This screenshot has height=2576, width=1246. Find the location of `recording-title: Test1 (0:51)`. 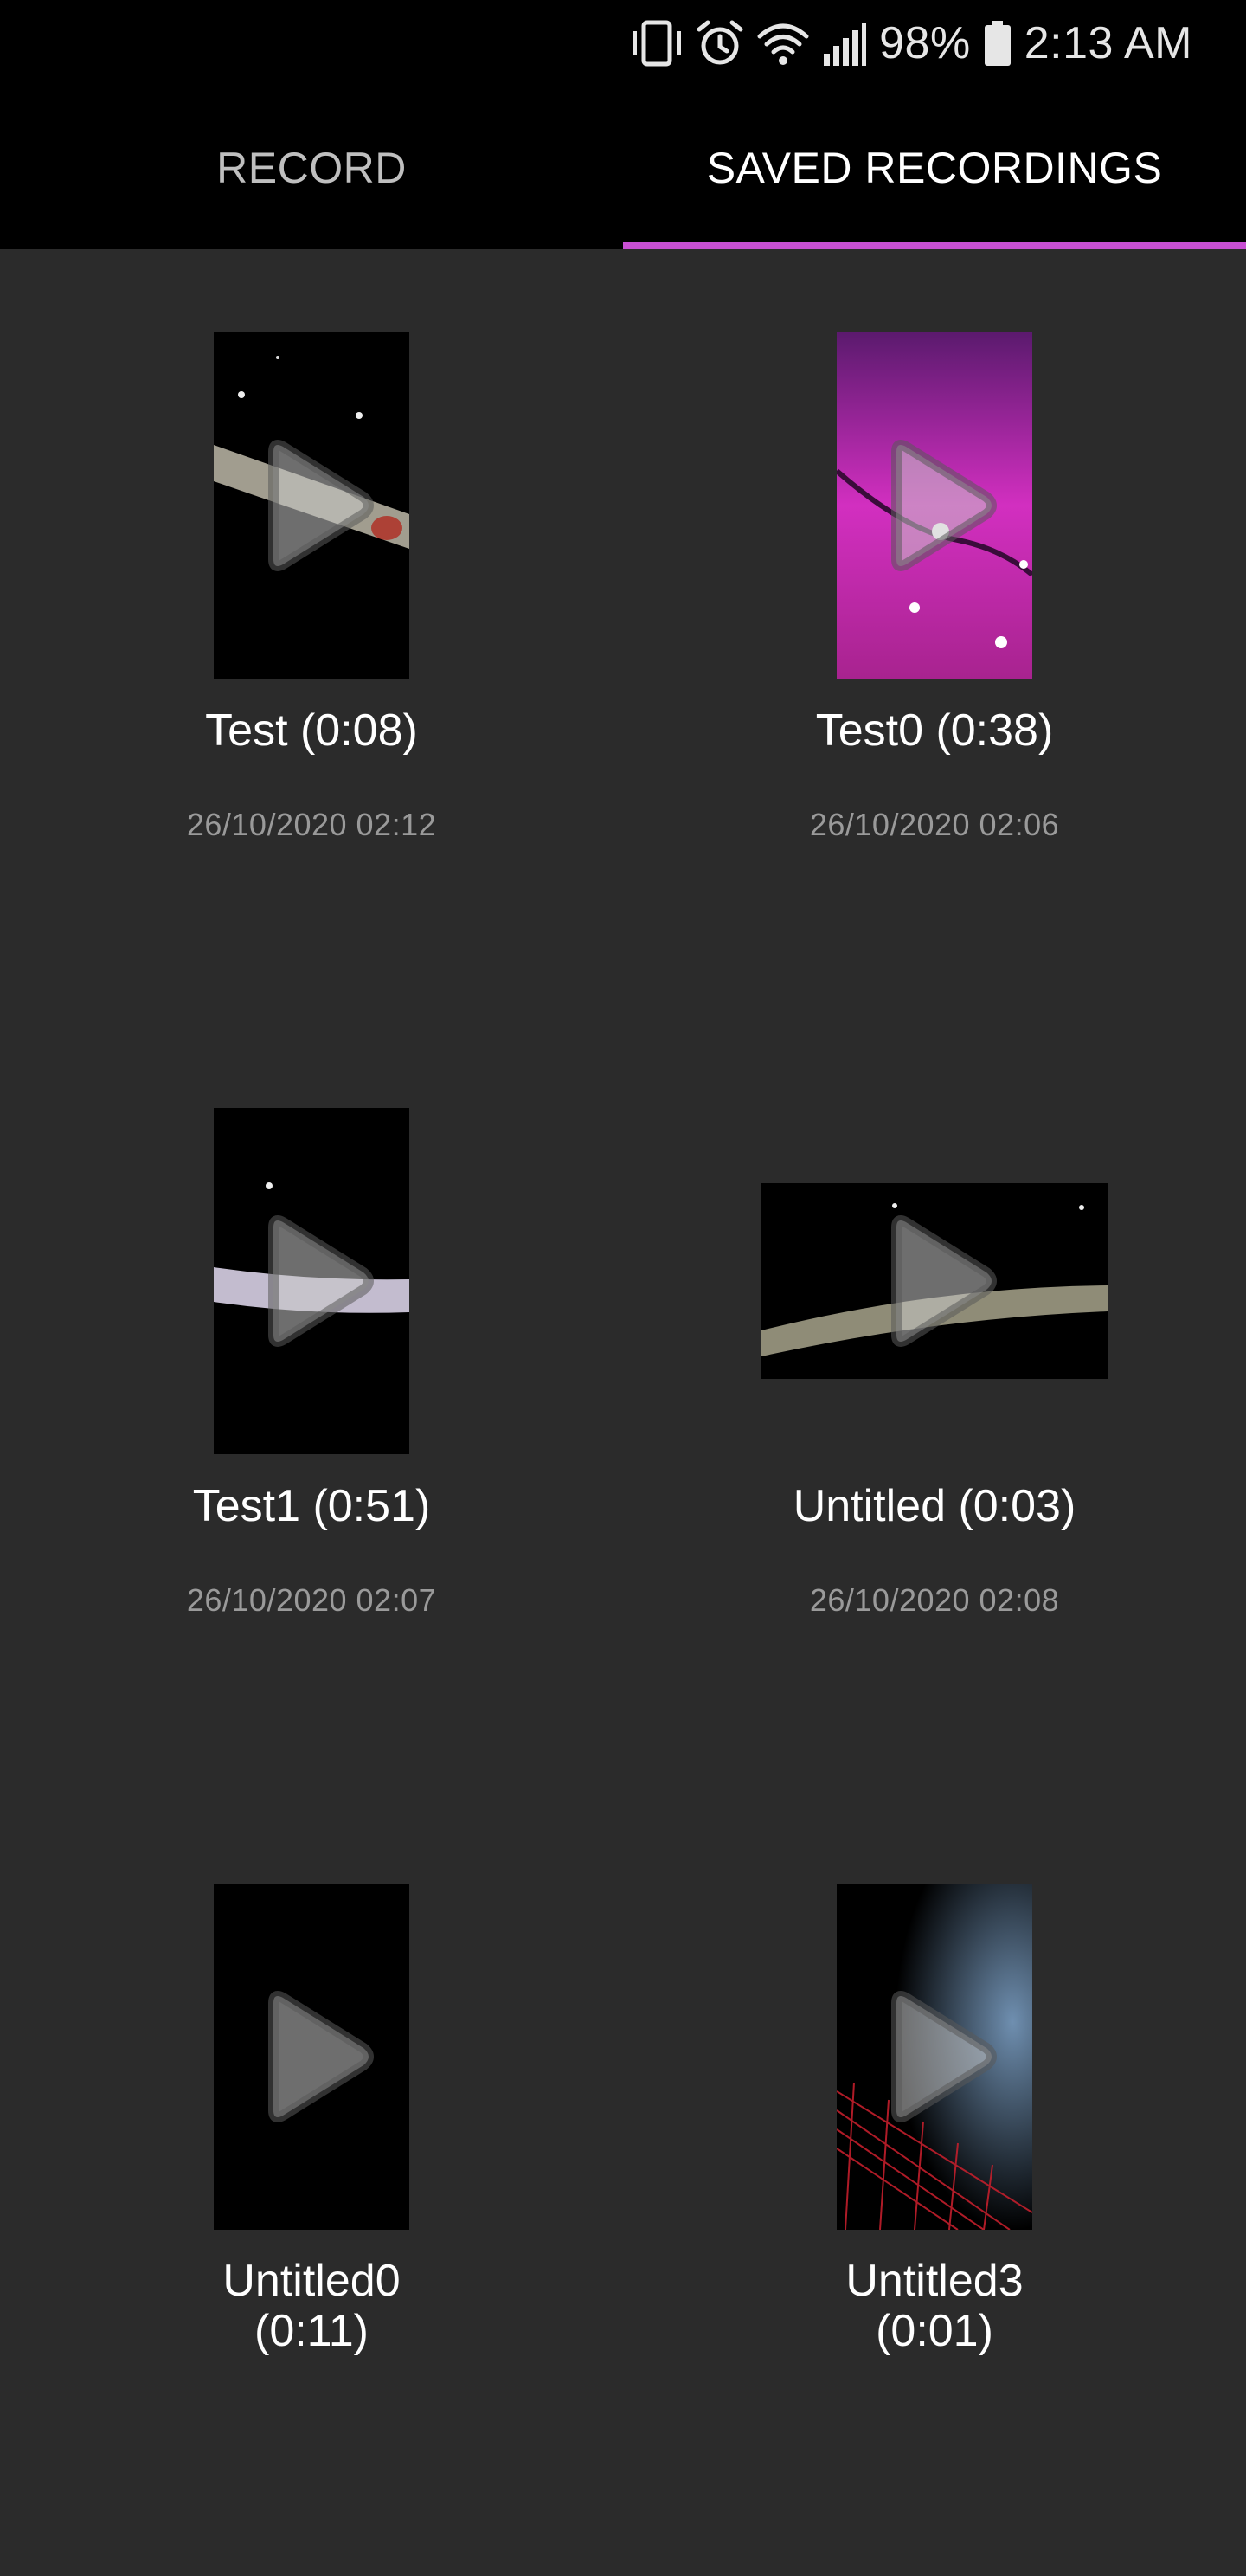

recording-title: Test1 (0:51) is located at coordinates (311, 1506).